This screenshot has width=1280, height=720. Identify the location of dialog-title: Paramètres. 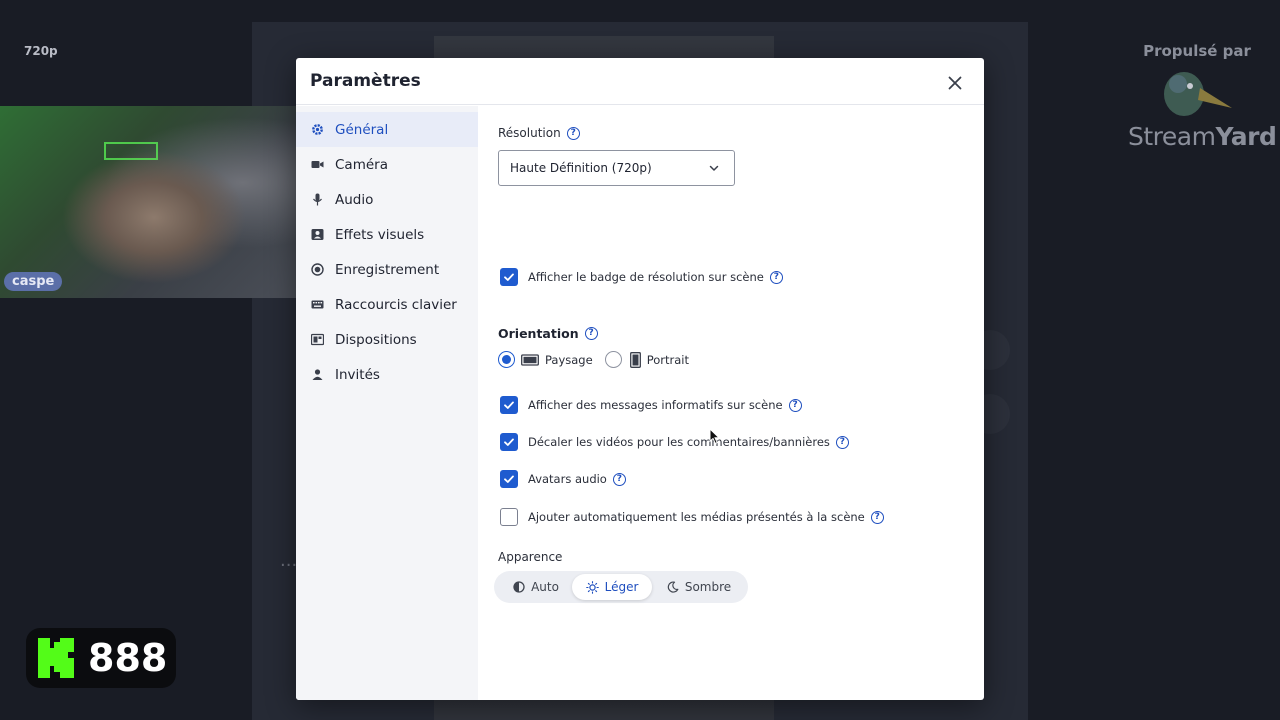
(365, 81).